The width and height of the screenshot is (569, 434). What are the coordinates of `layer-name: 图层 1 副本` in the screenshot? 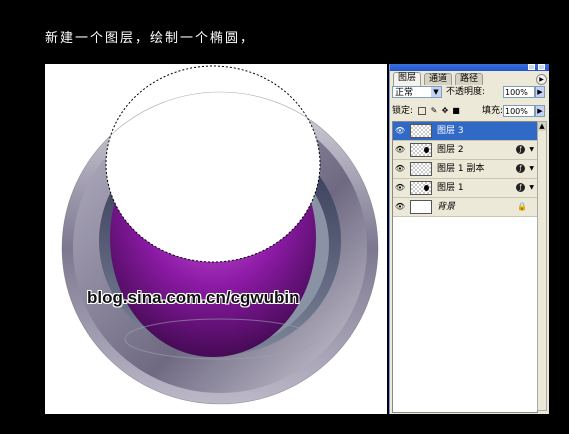 It's located at (461, 169).